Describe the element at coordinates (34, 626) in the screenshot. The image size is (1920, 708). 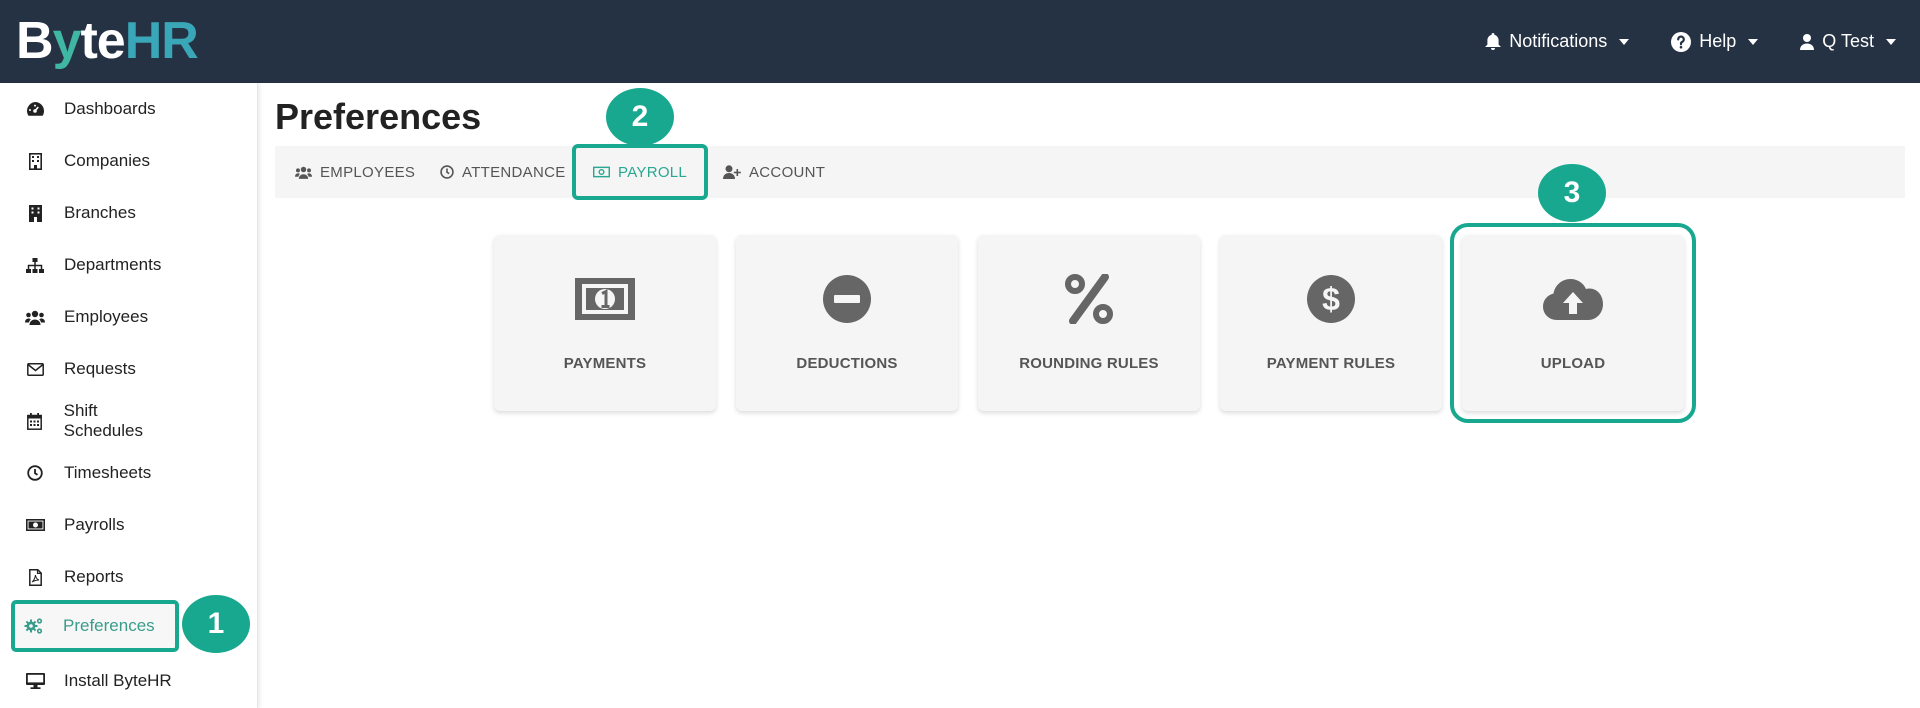
I see `cogs-icon` at that location.